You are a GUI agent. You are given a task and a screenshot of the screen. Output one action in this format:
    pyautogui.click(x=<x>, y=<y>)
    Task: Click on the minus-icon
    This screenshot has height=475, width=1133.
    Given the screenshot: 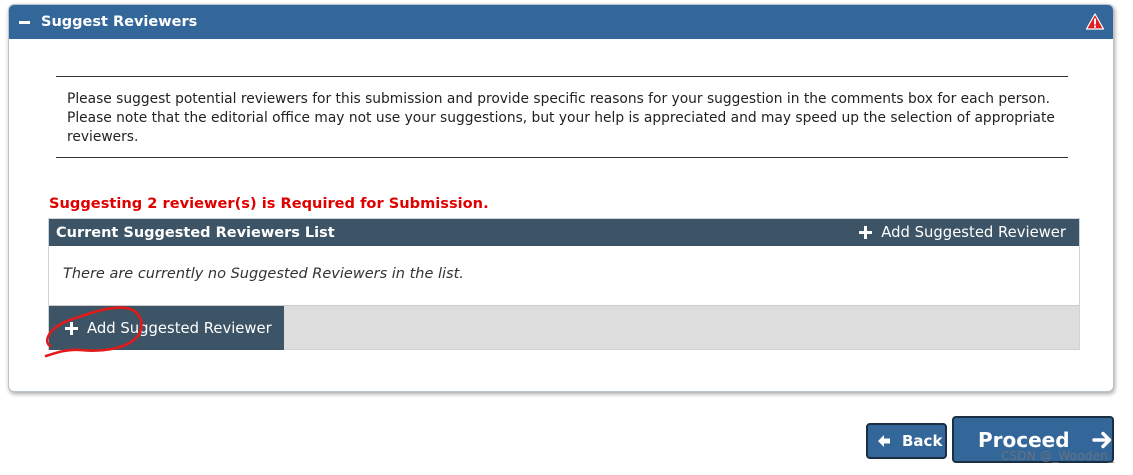 What is the action you would take?
    pyautogui.click(x=24, y=22)
    